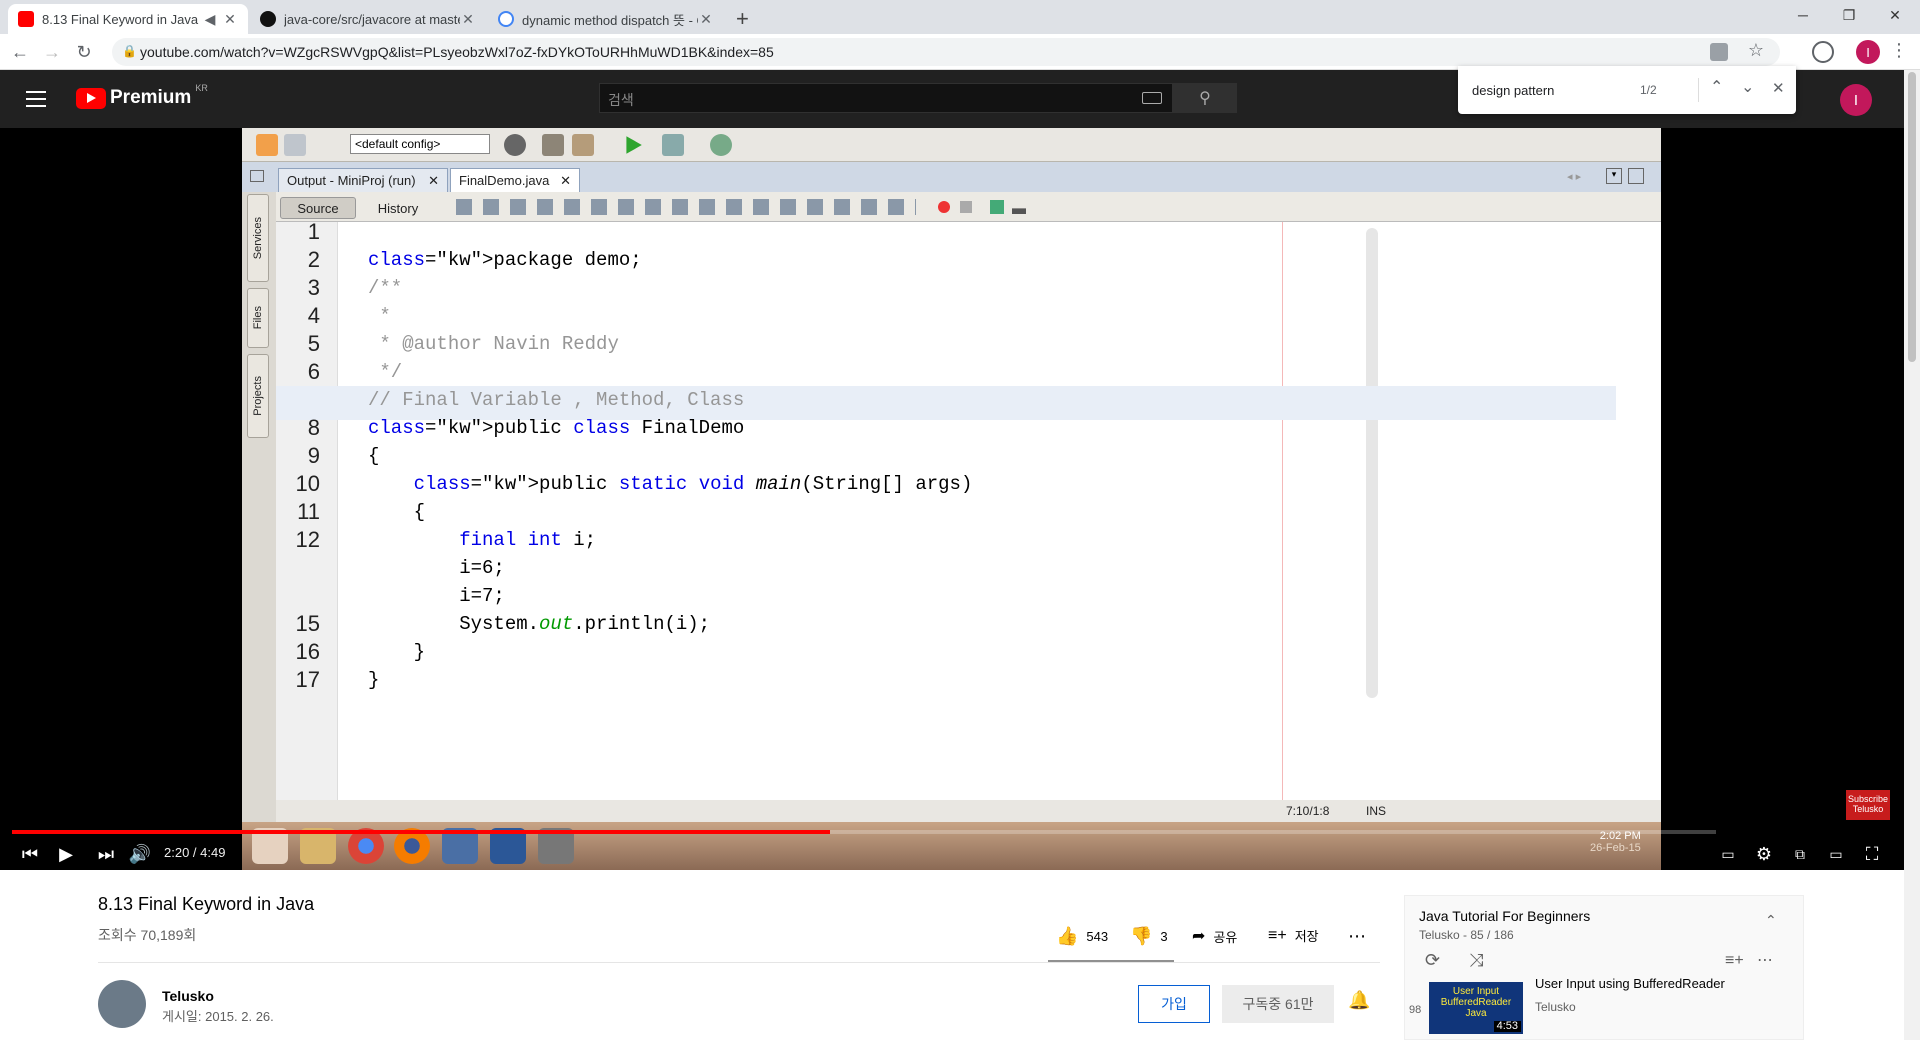 Image resolution: width=1920 pixels, height=1040 pixels. Describe the element at coordinates (1764, 854) in the screenshot. I see `settings-gear-icon: ⚙` at that location.